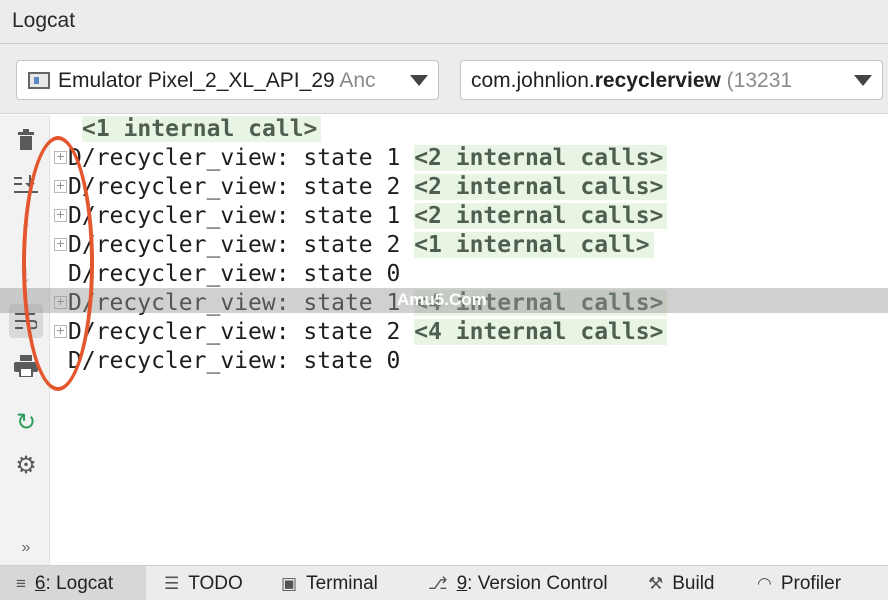 This screenshot has width=888, height=600. What do you see at coordinates (533, 80) in the screenshot?
I see `process-prefix: com.johnlion.` at bounding box center [533, 80].